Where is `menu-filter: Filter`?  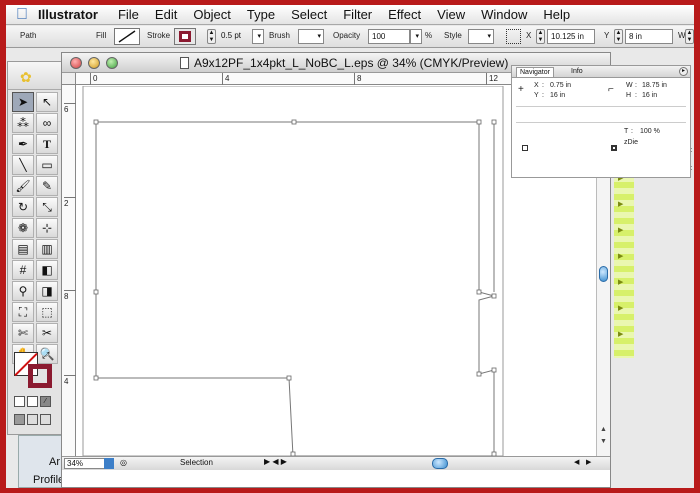 menu-filter: Filter is located at coordinates (357, 14).